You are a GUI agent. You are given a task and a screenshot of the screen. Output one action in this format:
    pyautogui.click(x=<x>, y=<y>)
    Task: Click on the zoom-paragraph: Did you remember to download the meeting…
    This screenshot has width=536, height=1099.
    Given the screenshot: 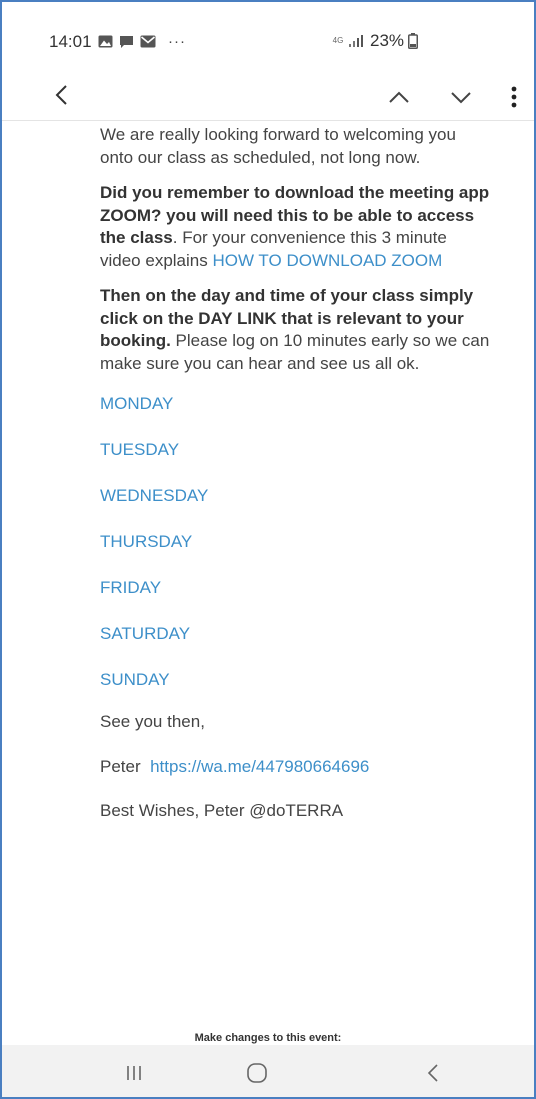 What is the action you would take?
    pyautogui.click(x=295, y=227)
    